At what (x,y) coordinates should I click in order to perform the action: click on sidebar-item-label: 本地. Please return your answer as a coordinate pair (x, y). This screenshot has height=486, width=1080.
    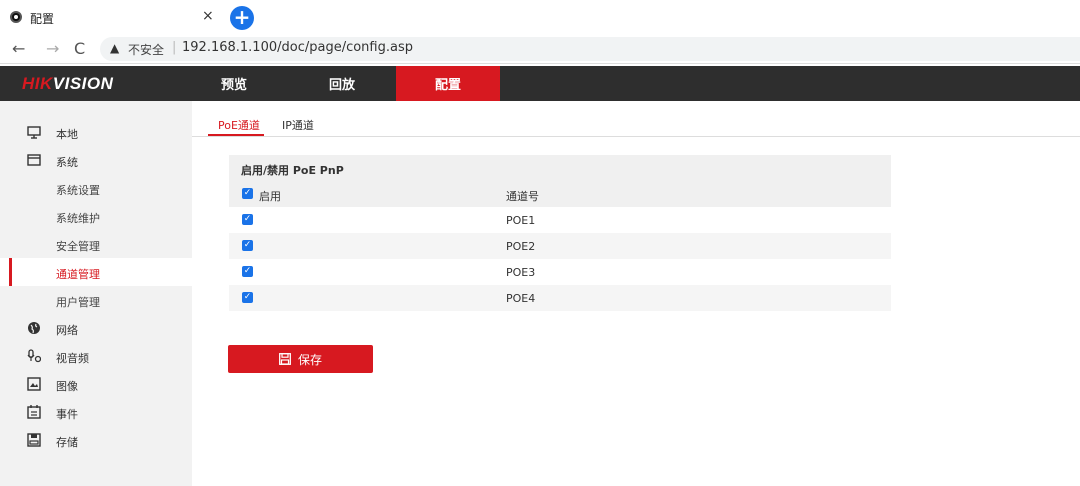
    Looking at the image, I should click on (67, 134).